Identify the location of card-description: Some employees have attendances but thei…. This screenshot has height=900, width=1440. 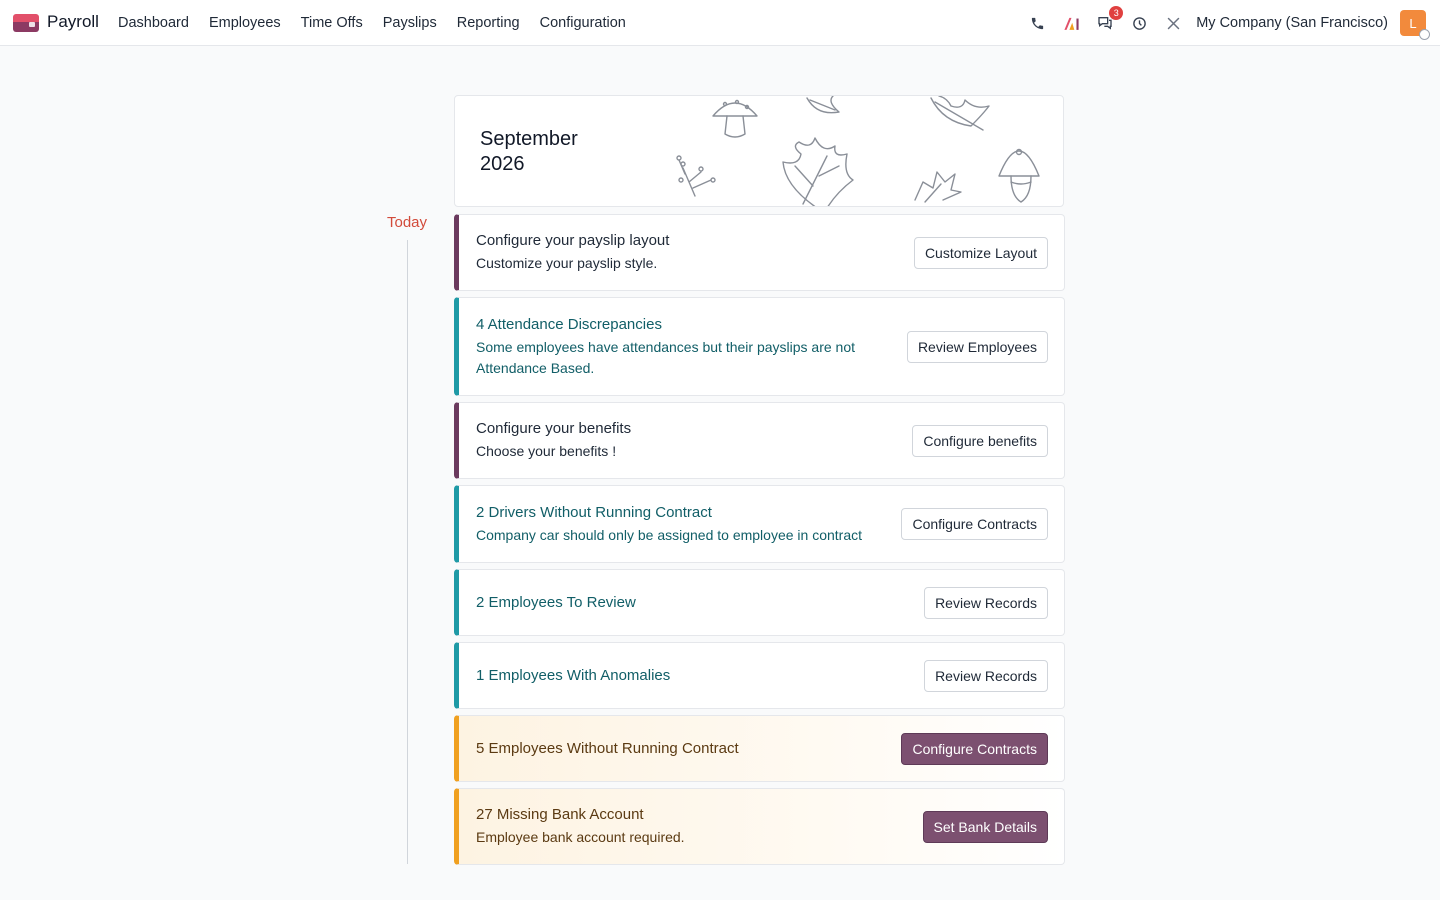
(666, 357).